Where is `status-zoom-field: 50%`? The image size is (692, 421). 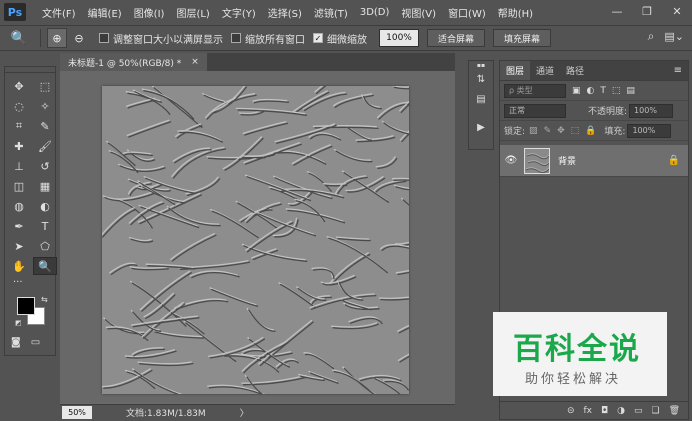
status-zoom-field: 50% is located at coordinates (77, 412).